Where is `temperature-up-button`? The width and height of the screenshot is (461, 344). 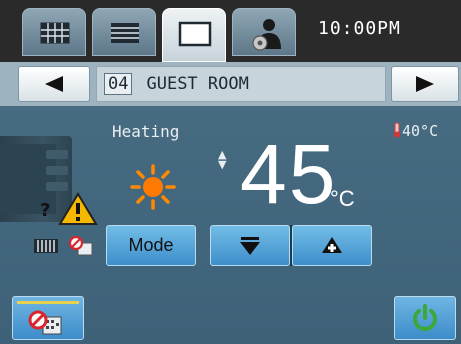 temperature-up-button is located at coordinates (332, 245).